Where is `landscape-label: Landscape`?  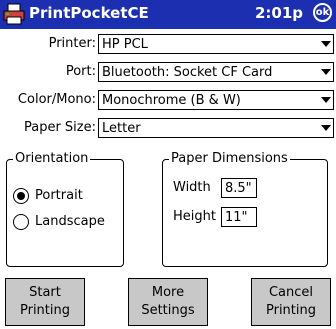 landscape-label: Landscape is located at coordinates (70, 221).